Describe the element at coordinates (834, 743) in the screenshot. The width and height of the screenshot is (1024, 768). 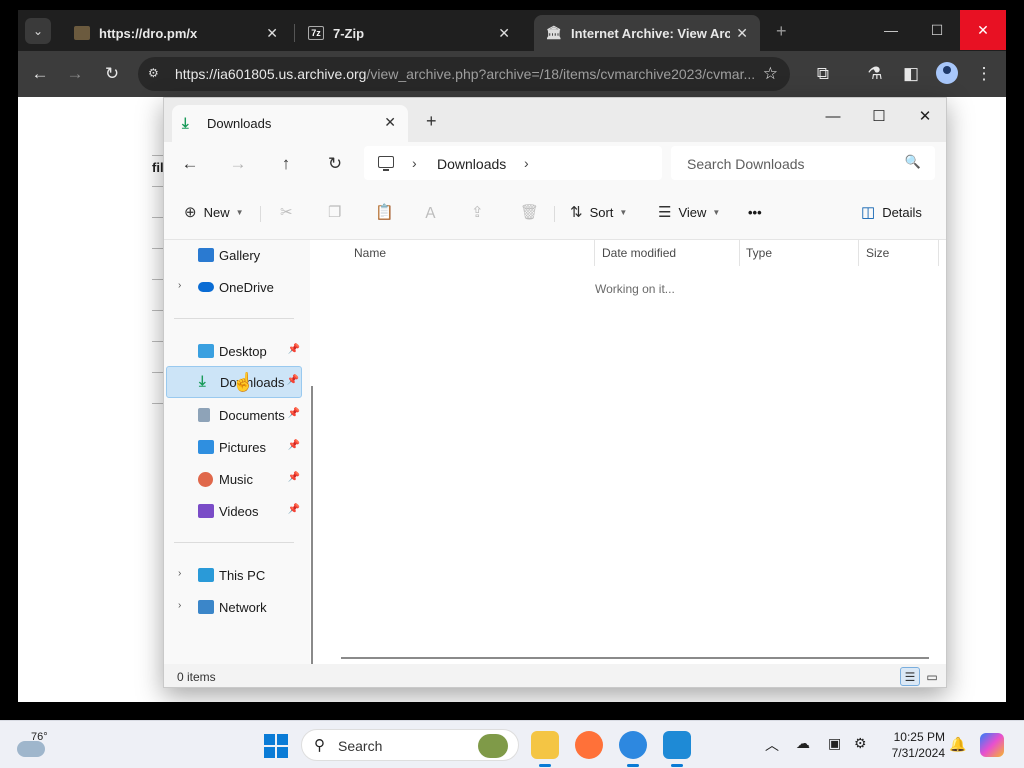
I see `display-tray-icon: ▣` at that location.